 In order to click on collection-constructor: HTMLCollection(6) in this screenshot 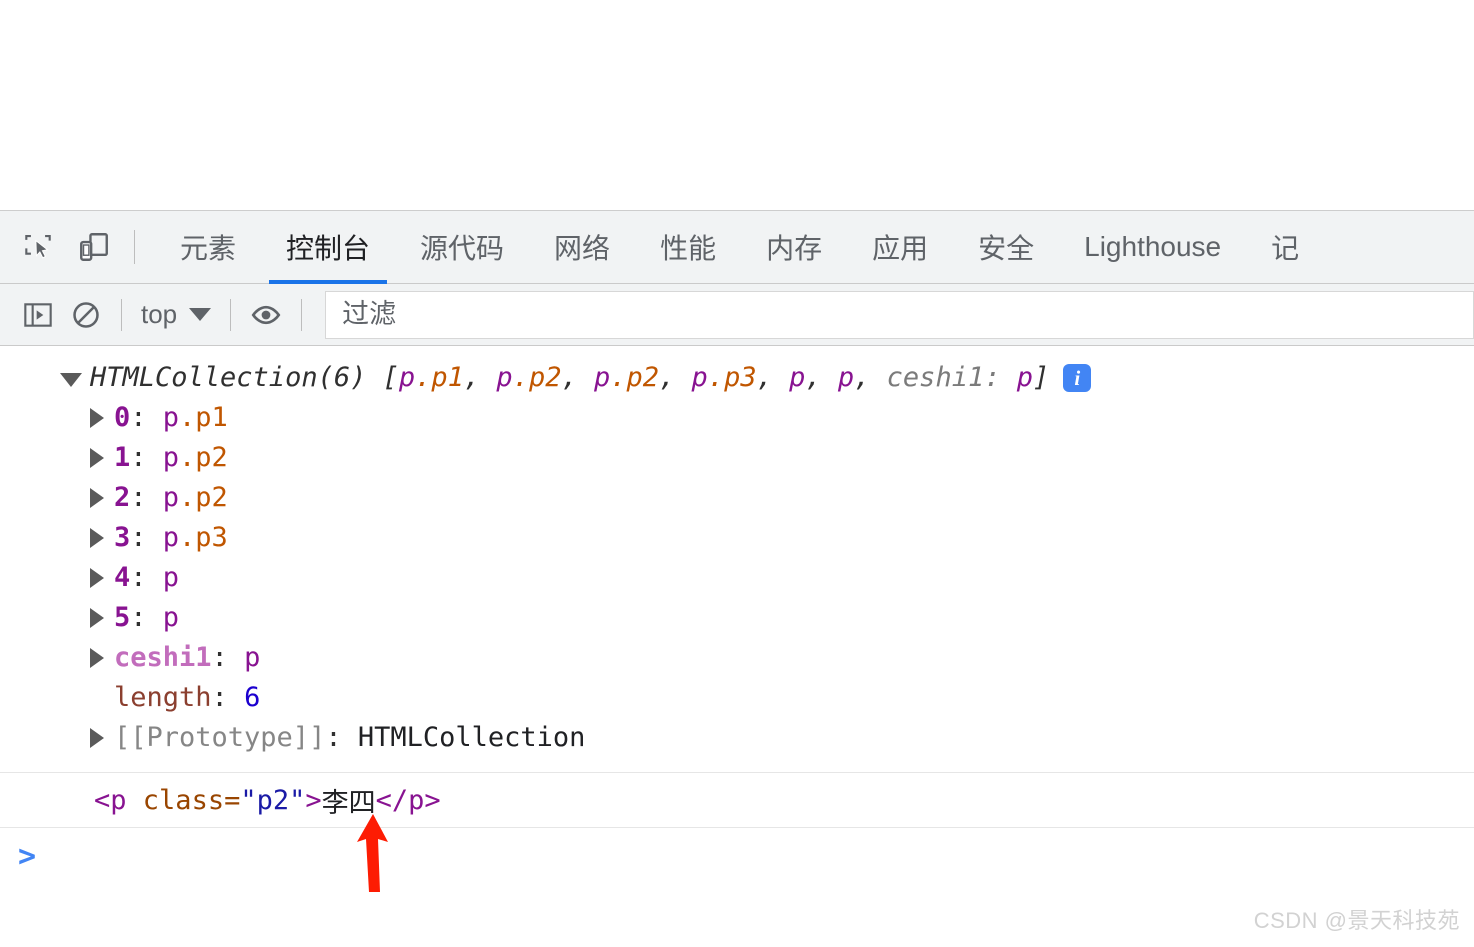, I will do `click(228, 377)`.